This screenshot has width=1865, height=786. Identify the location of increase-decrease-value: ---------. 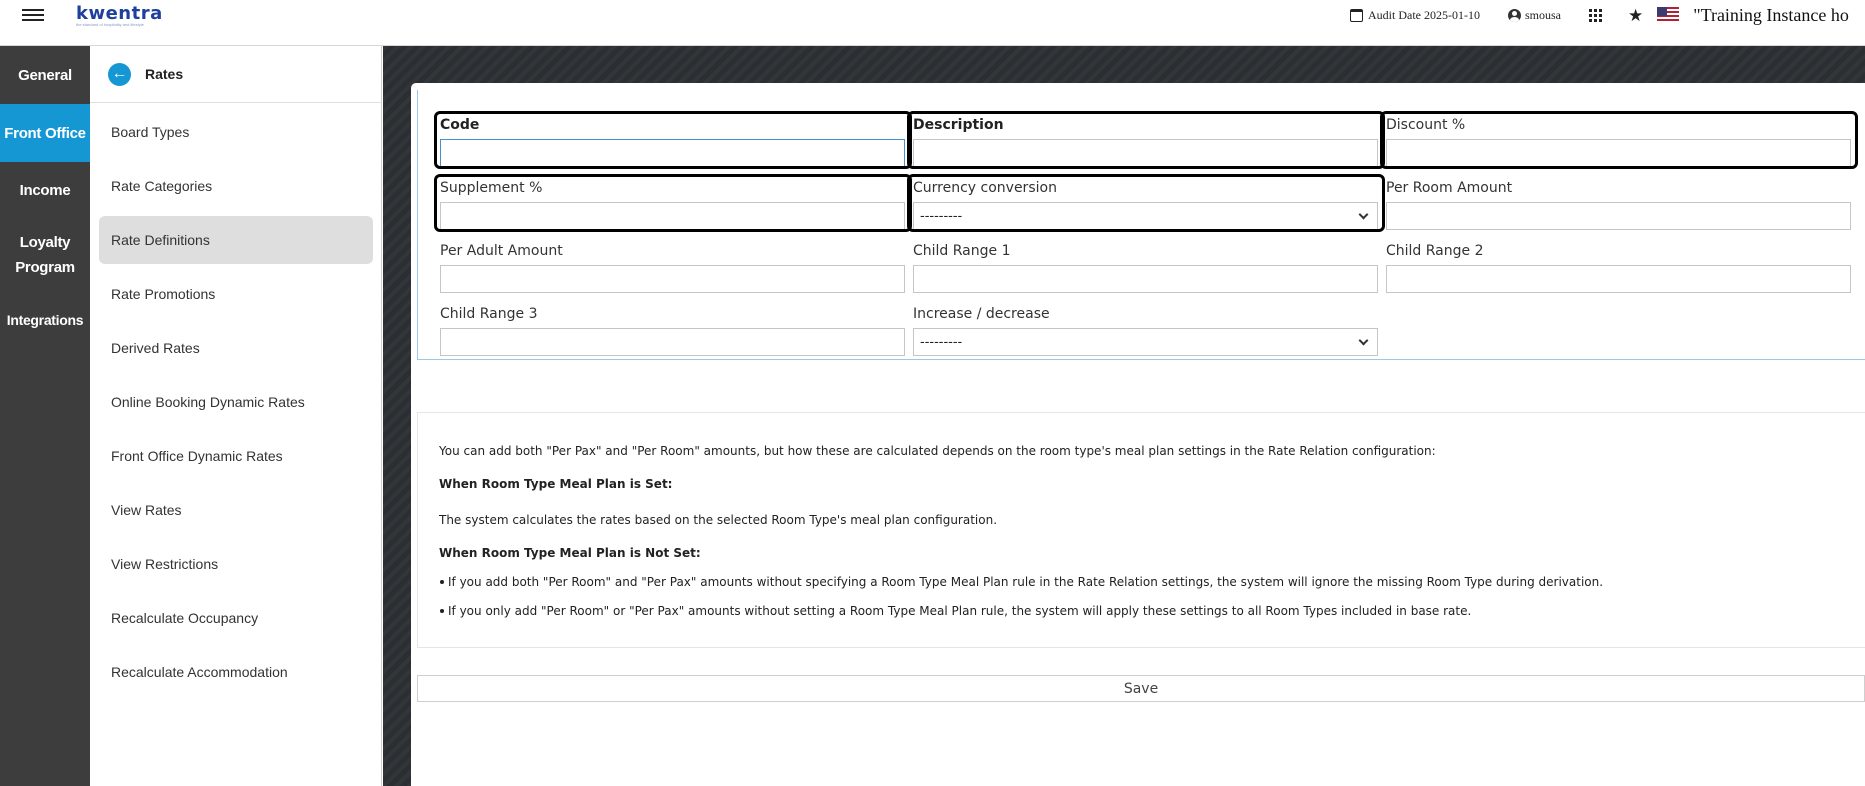
(941, 342).